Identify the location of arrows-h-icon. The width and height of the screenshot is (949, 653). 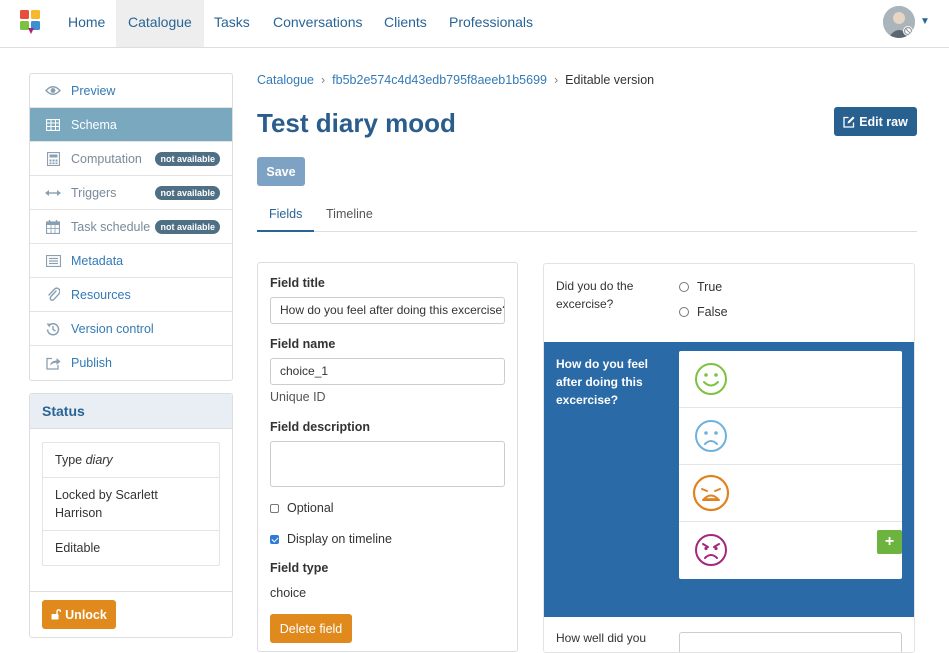
(53, 193).